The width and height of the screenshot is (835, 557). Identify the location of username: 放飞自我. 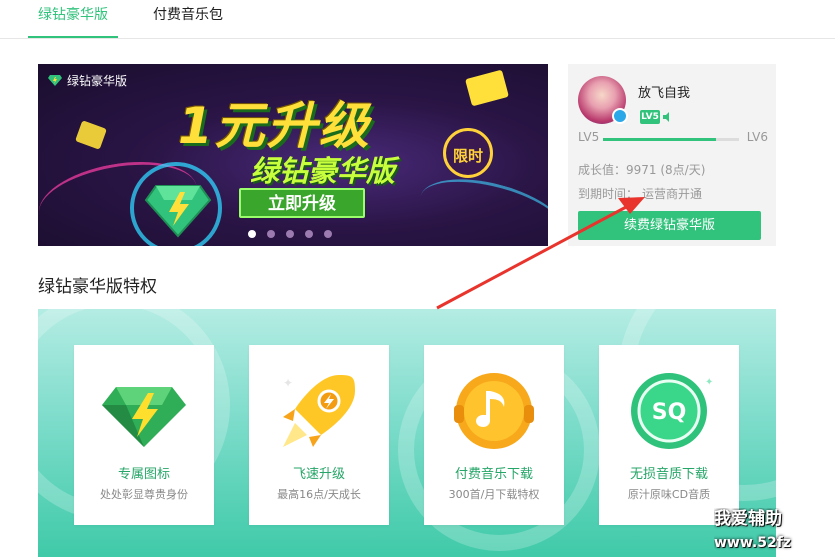
(664, 93).